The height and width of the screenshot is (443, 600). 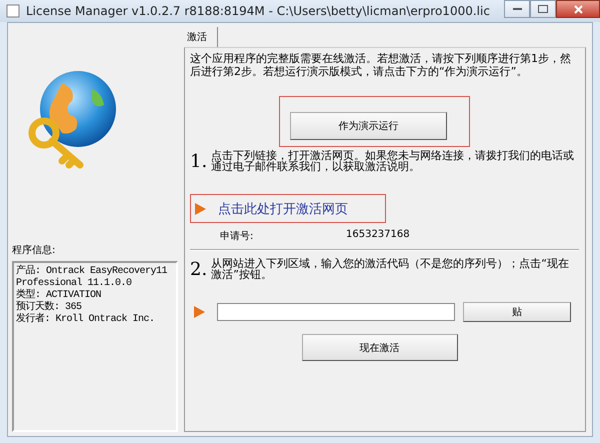 I want to click on activation-code-field, so click(x=336, y=312).